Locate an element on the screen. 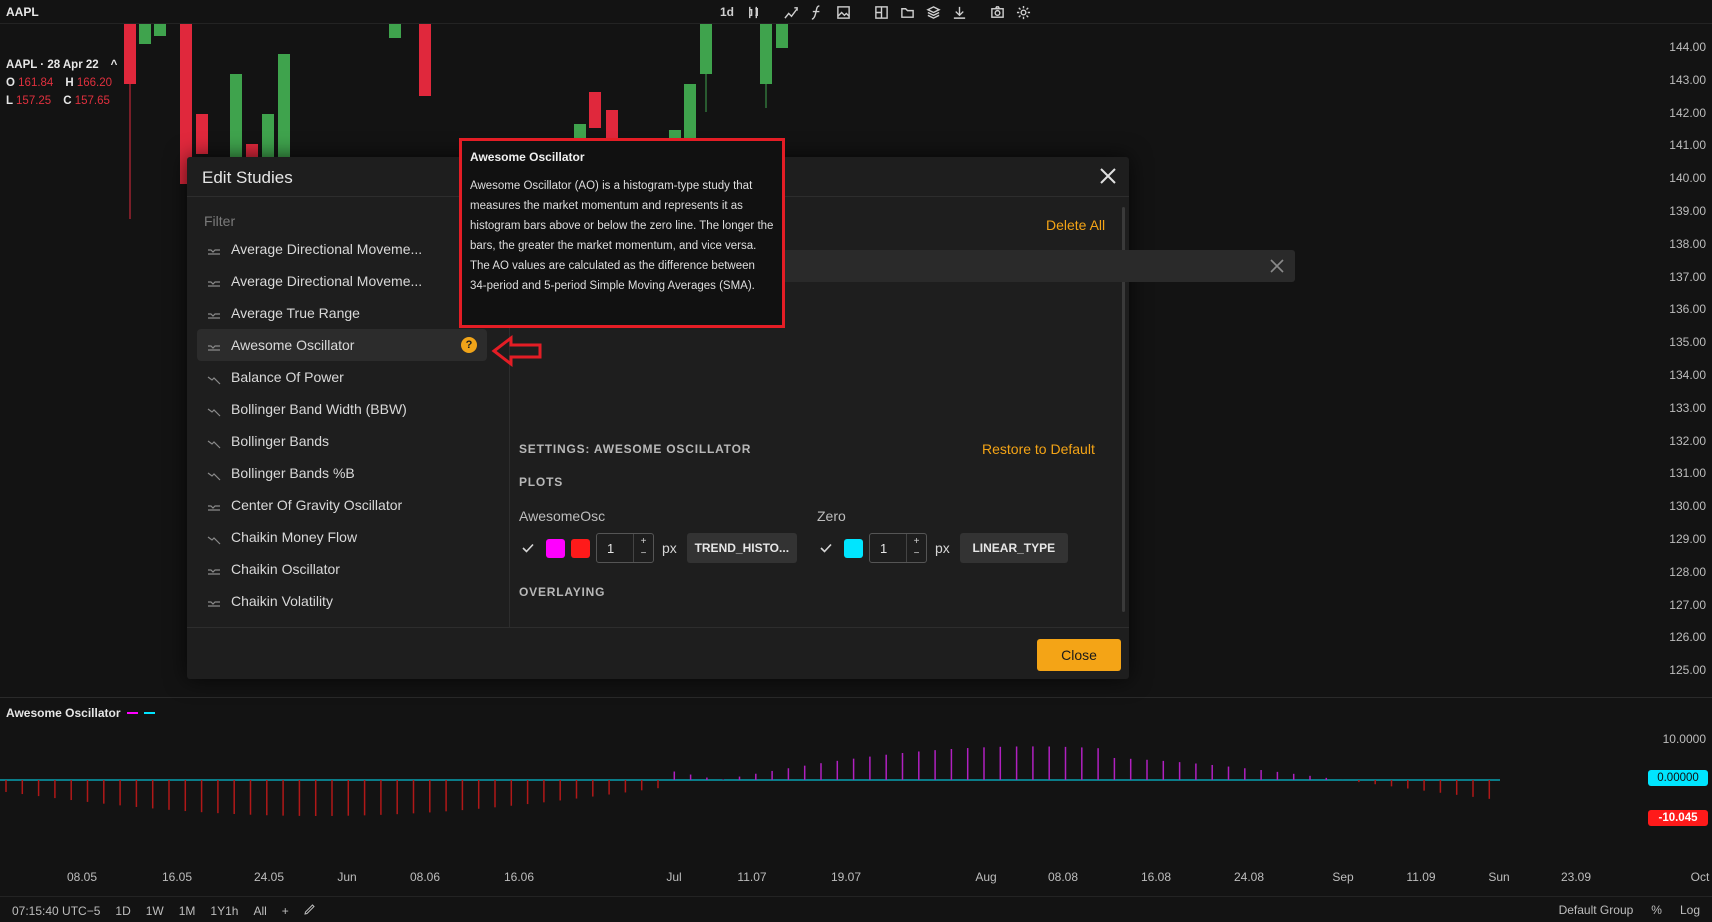 This screenshot has width=1712, height=922. layout-icon is located at coordinates (881, 12).